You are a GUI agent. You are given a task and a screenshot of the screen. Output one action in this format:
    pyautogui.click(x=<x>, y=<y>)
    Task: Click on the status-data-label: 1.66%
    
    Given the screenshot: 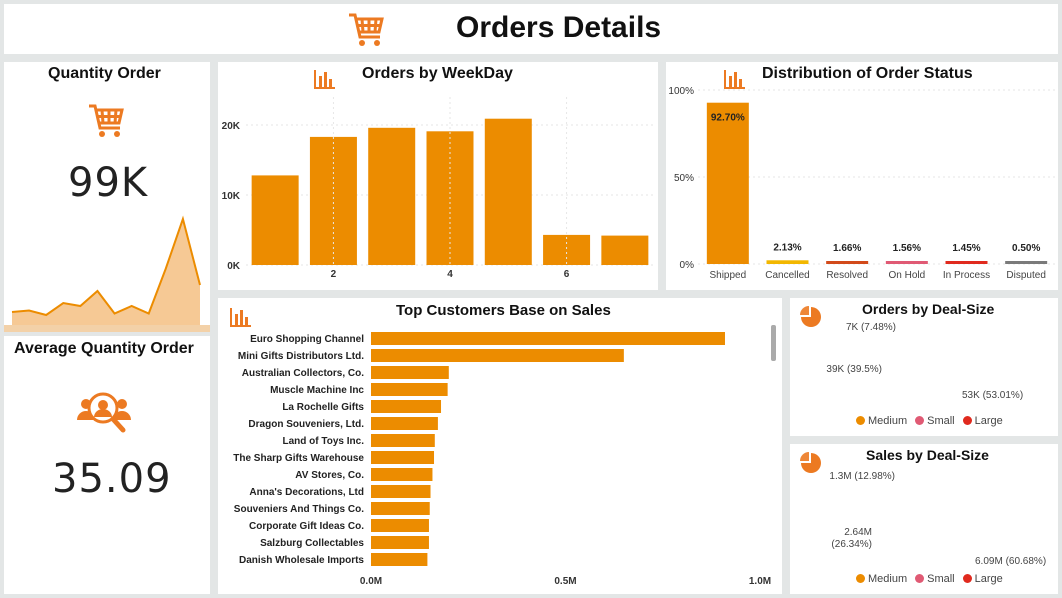 What is the action you would take?
    pyautogui.click(x=847, y=248)
    